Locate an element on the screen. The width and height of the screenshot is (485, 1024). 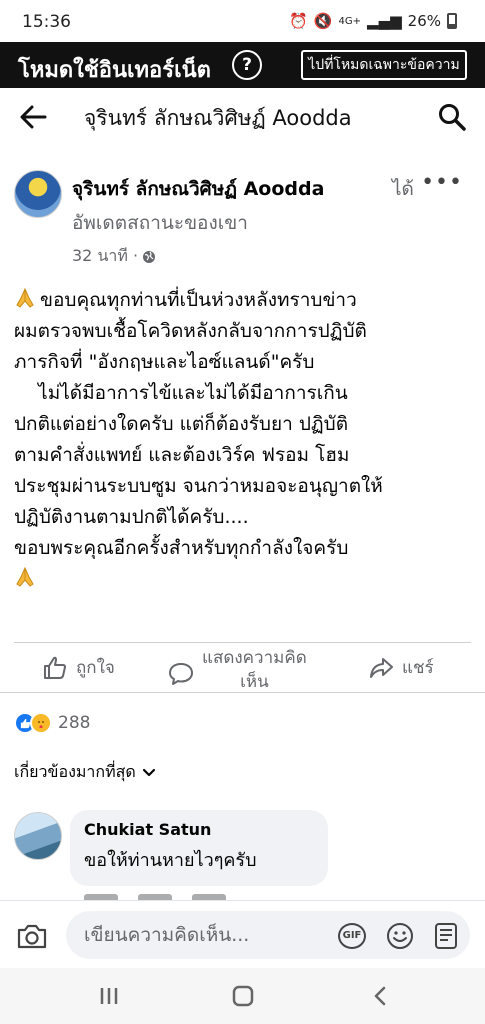
camera-icon is located at coordinates (32, 936).